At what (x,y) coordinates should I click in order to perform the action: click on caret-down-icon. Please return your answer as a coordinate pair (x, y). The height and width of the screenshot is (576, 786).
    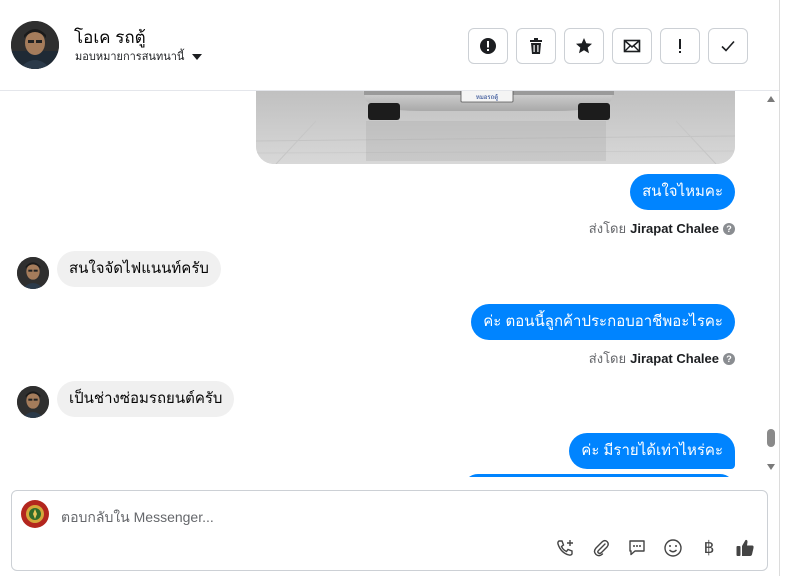
    Looking at the image, I should click on (197, 57).